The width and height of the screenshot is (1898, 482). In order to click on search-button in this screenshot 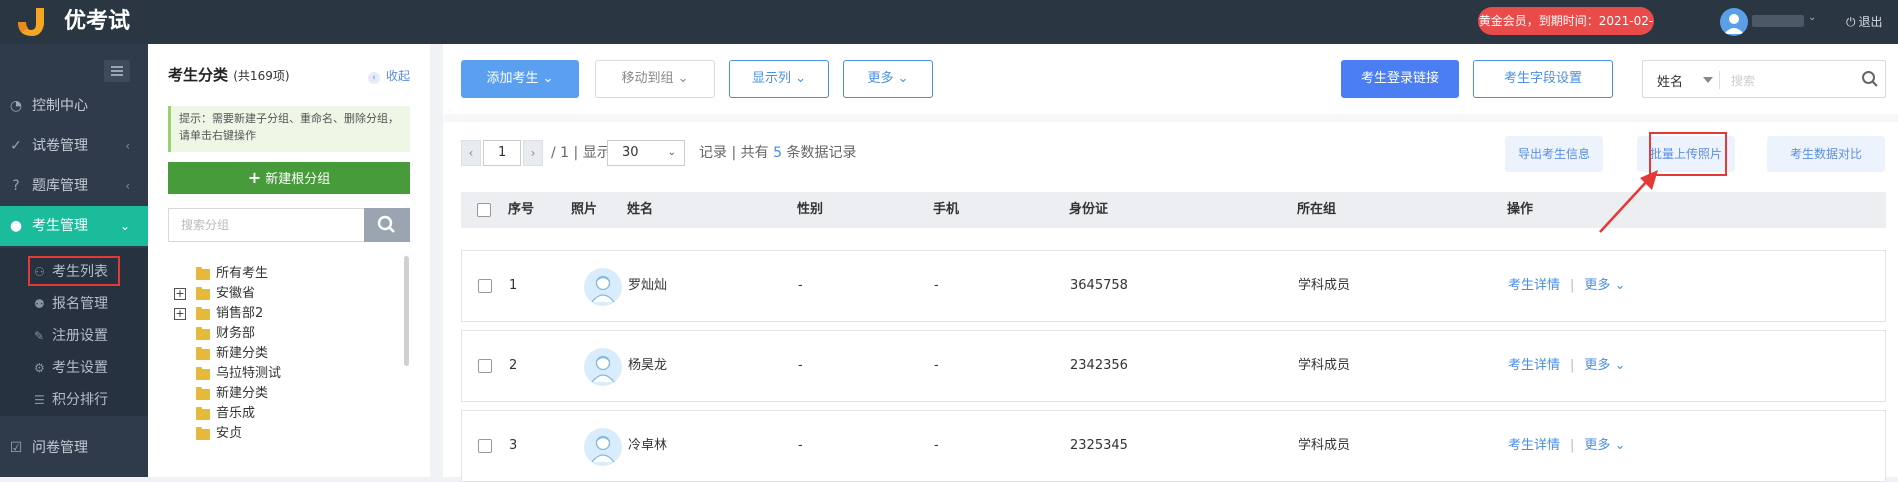, I will do `click(387, 225)`.